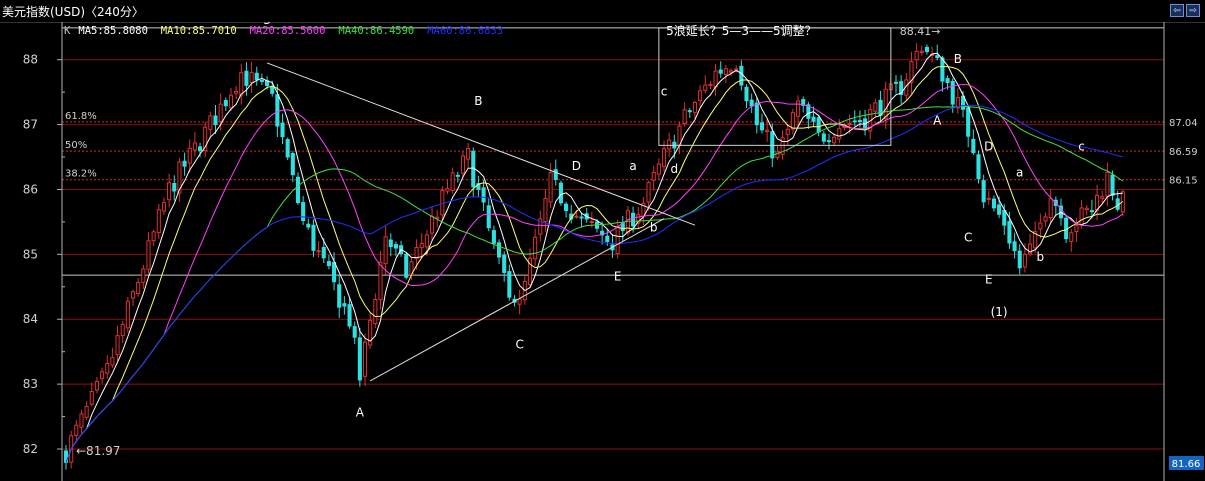  I want to click on wave-label: 5浪延长？5—3——5调整？, so click(741, 30).